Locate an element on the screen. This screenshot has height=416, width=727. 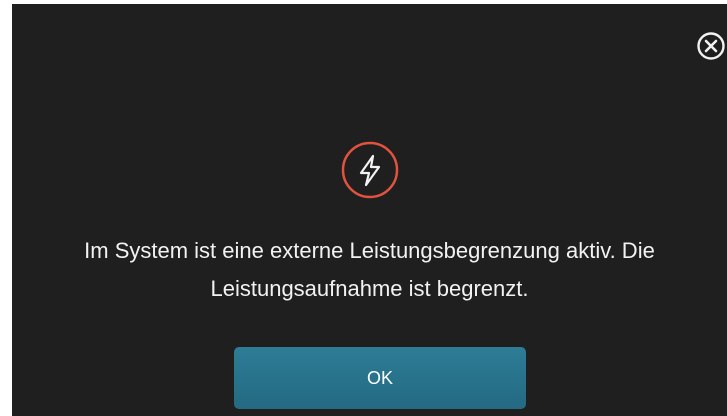
close-button is located at coordinates (711, 46).